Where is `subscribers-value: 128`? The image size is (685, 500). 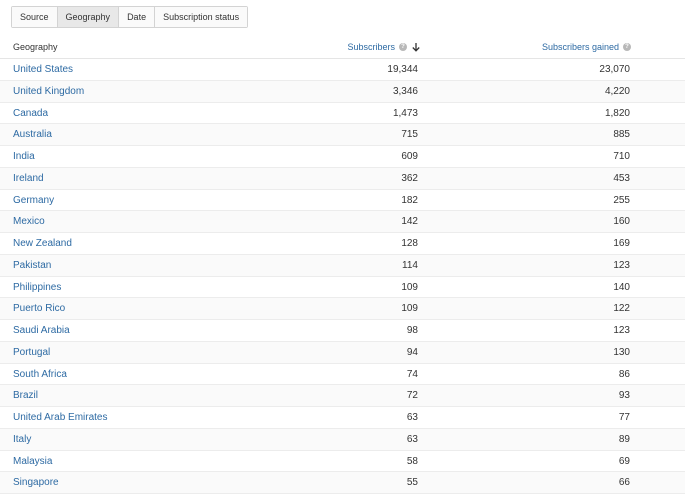 subscribers-value: 128 is located at coordinates (409, 243).